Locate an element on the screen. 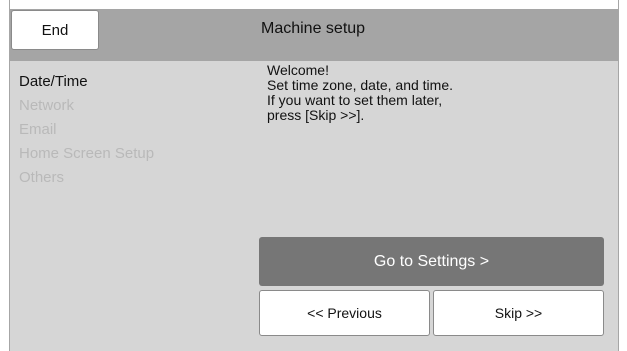  message-line: press [Skip >>]. is located at coordinates (316, 115).